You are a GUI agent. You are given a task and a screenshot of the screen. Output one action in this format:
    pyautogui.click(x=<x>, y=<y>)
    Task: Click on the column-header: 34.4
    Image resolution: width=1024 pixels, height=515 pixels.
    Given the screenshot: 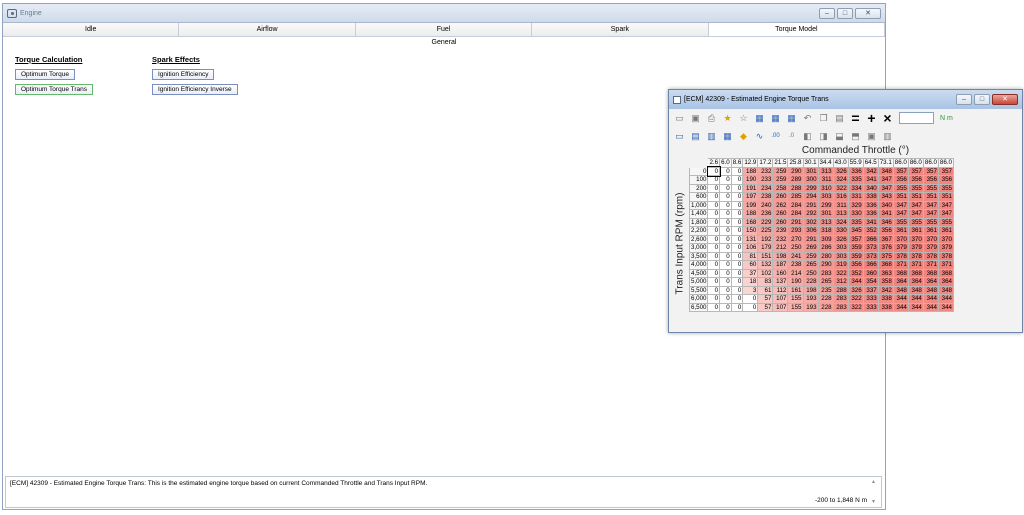 What is the action you would take?
    pyautogui.click(x=825, y=163)
    